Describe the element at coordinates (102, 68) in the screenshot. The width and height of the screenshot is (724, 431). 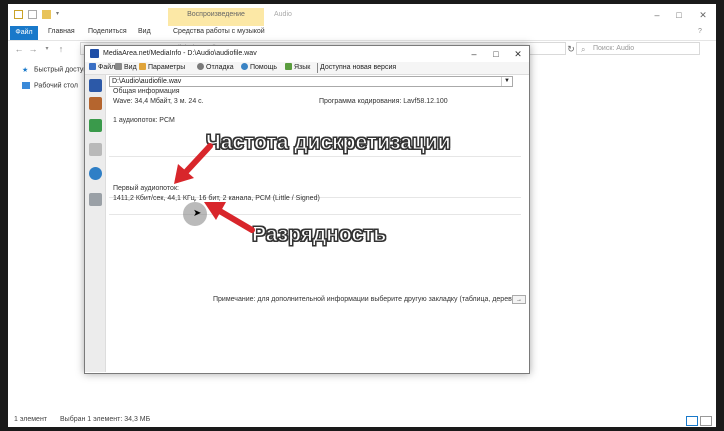
I see `menu-file: Файл` at that location.